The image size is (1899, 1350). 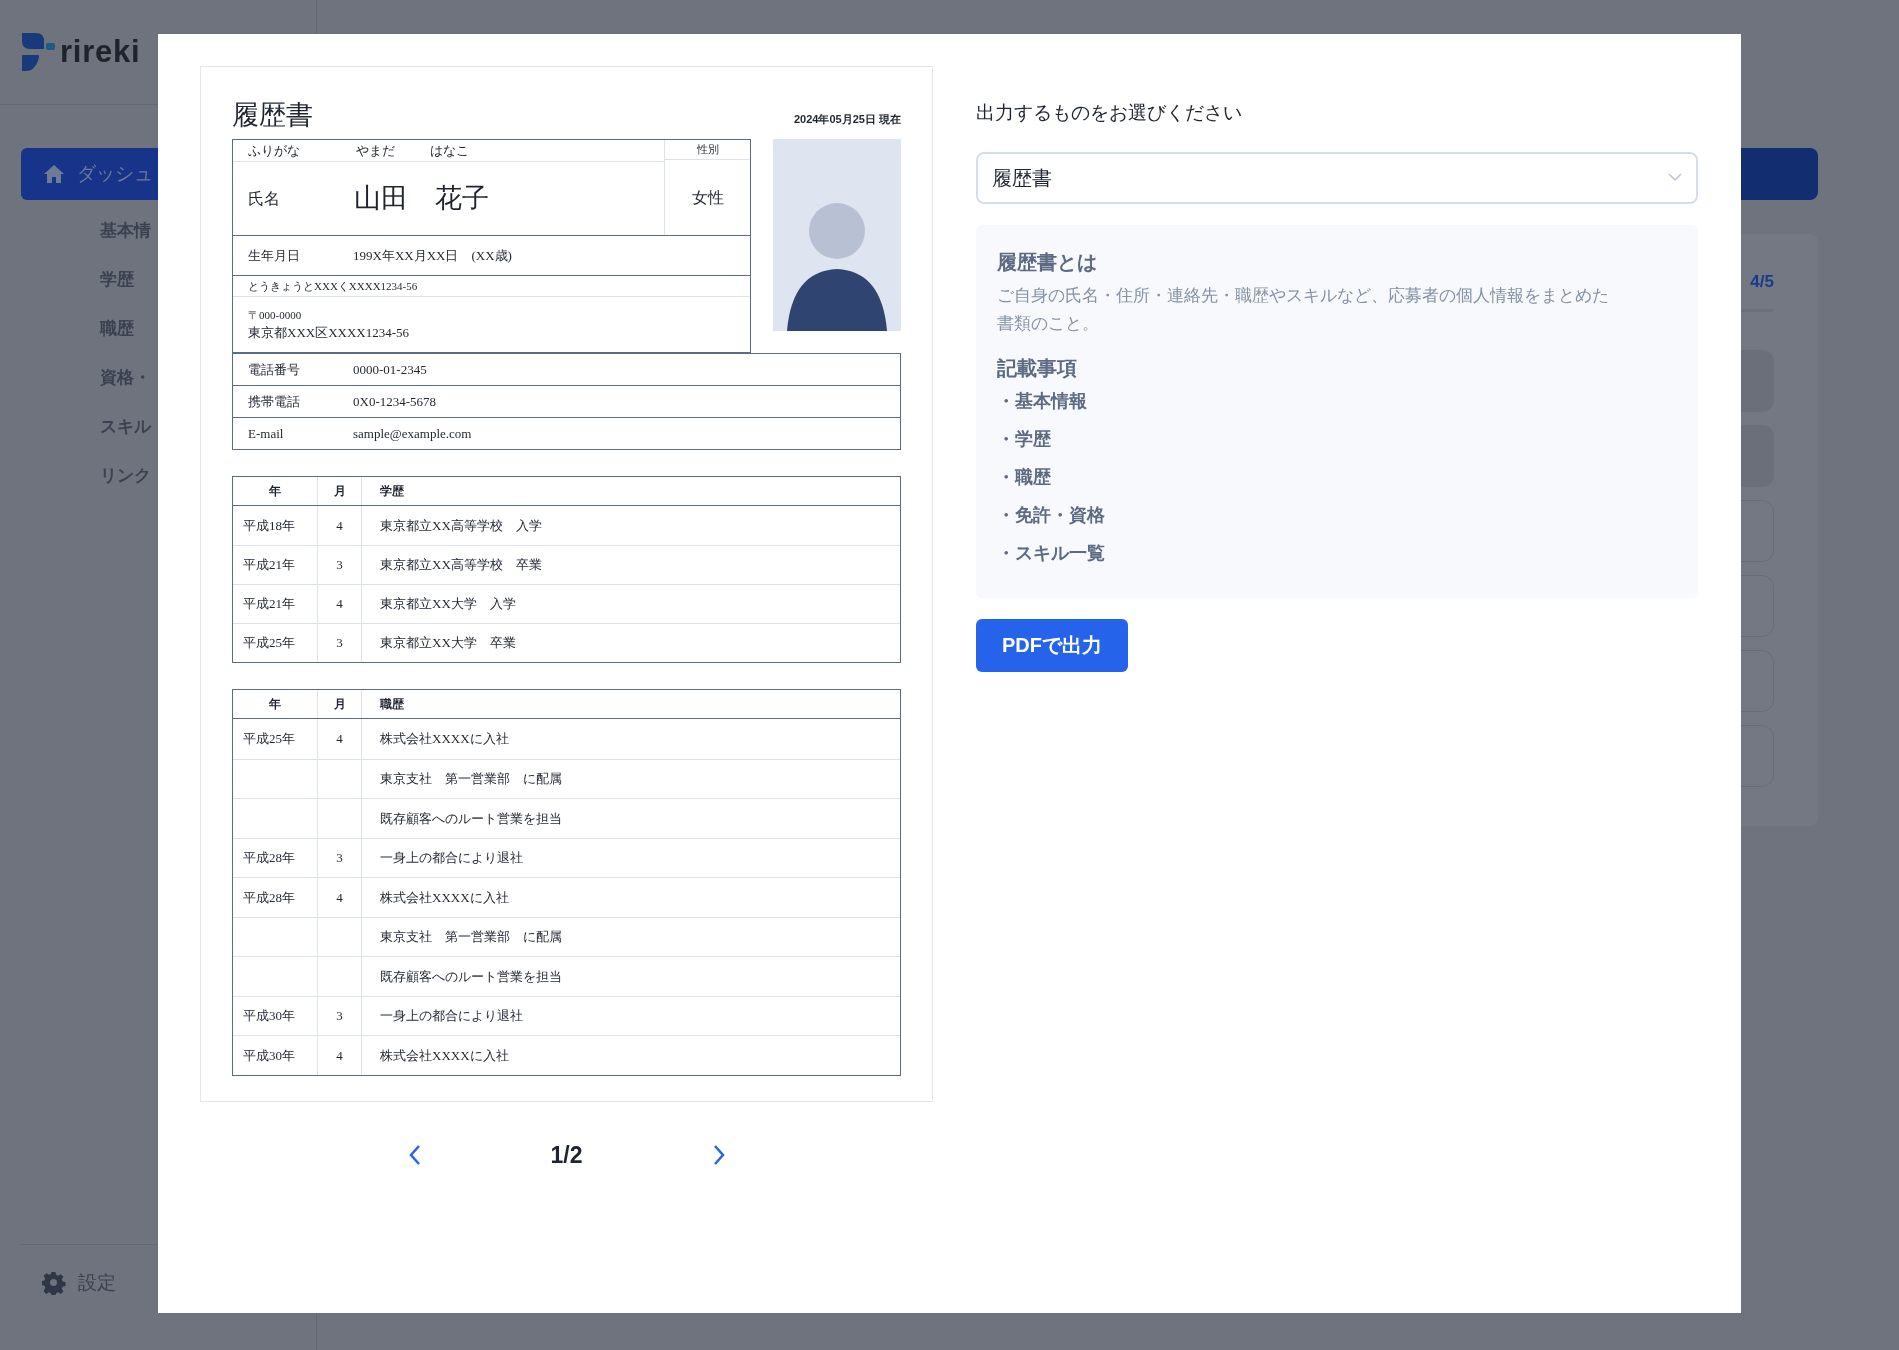 What do you see at coordinates (272, 115) in the screenshot?
I see `resume-title: 履歴書` at bounding box center [272, 115].